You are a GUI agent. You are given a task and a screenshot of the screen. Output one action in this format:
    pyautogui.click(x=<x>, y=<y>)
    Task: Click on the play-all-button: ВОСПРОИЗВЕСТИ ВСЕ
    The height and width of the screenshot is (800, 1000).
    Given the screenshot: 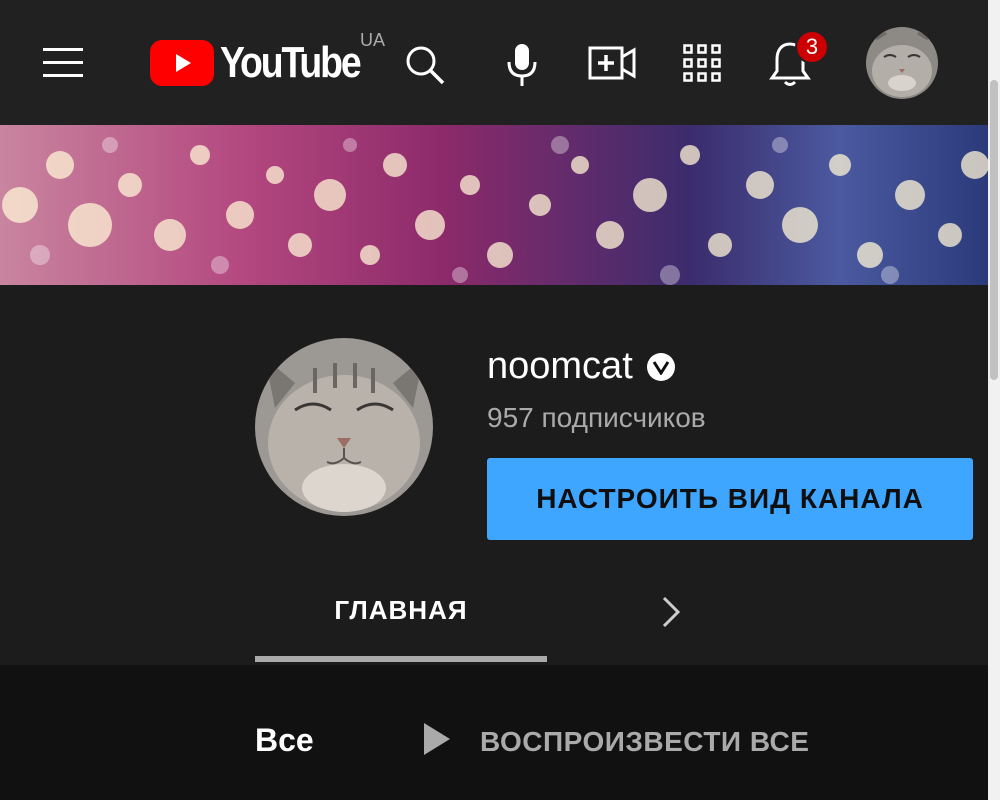 What is the action you would take?
    pyautogui.click(x=614, y=741)
    